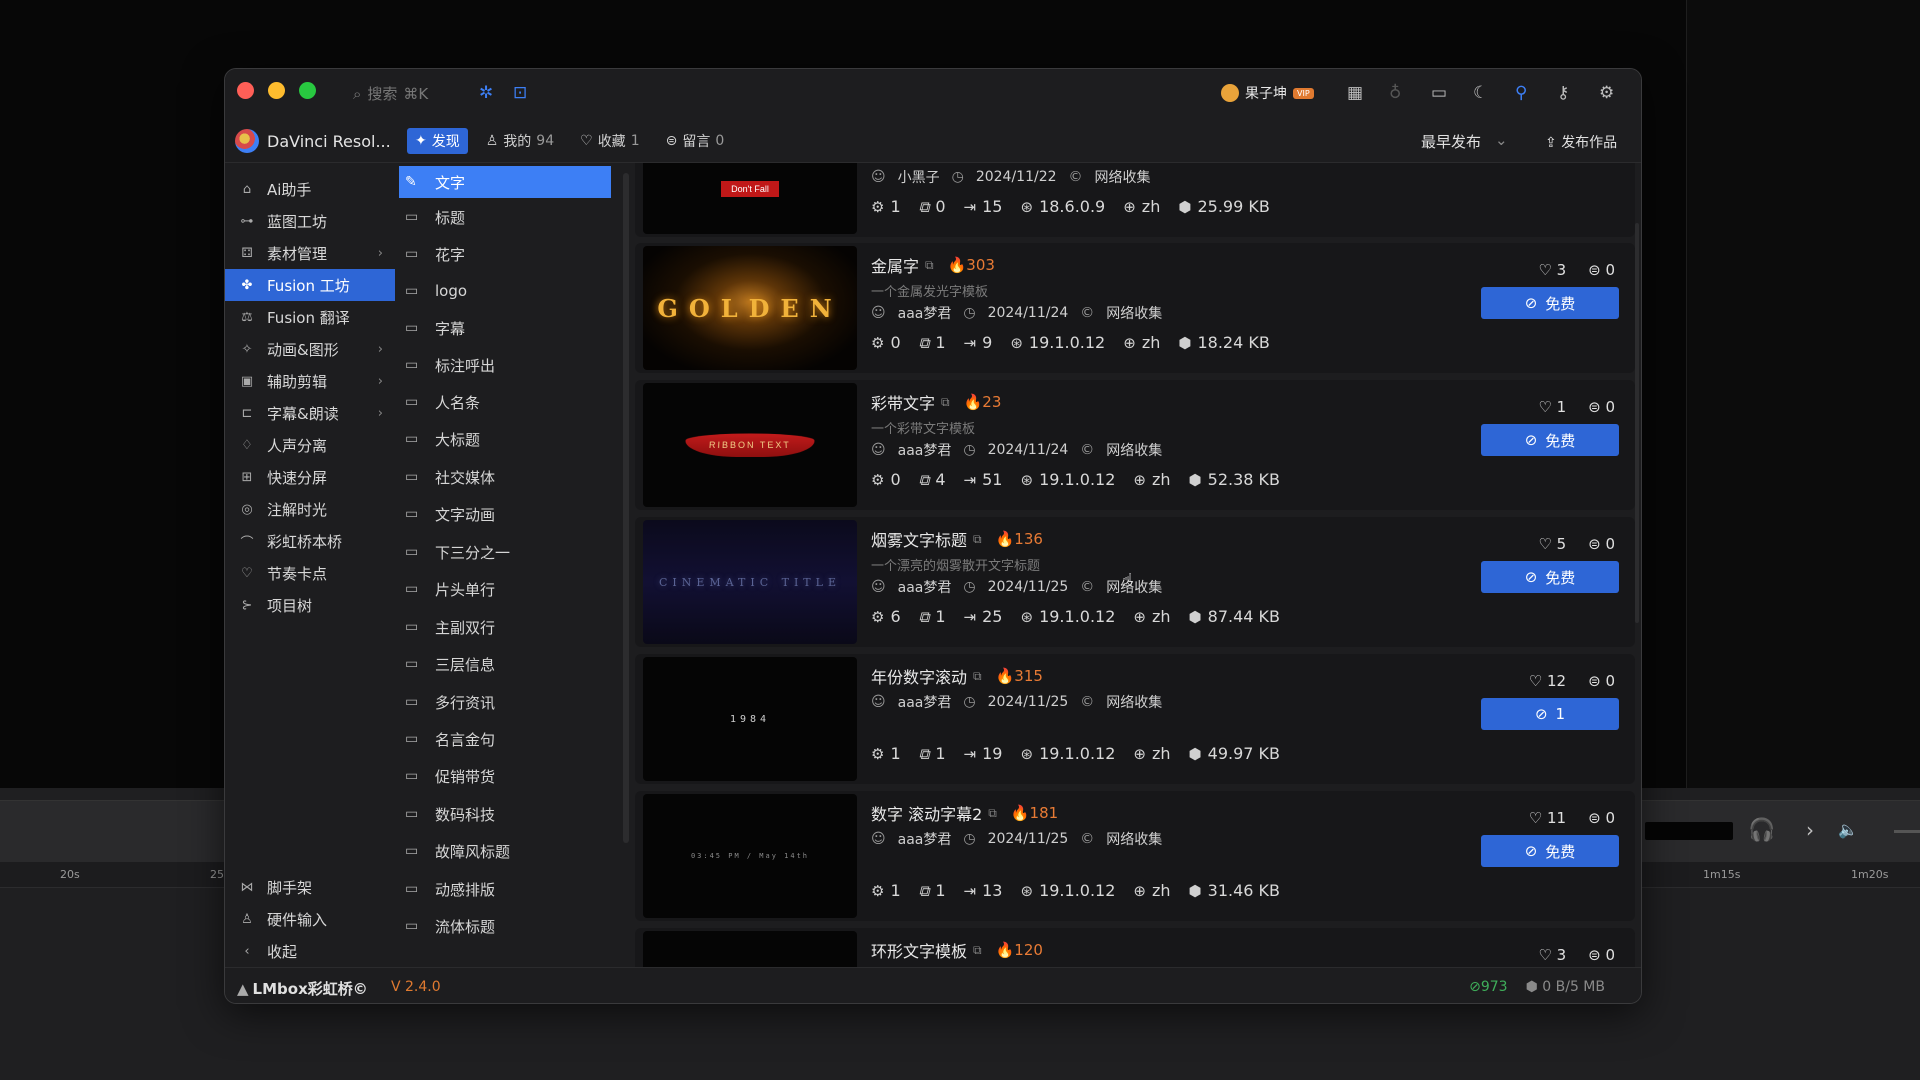  I want to click on key-icon: ⚷, so click(1563, 93).